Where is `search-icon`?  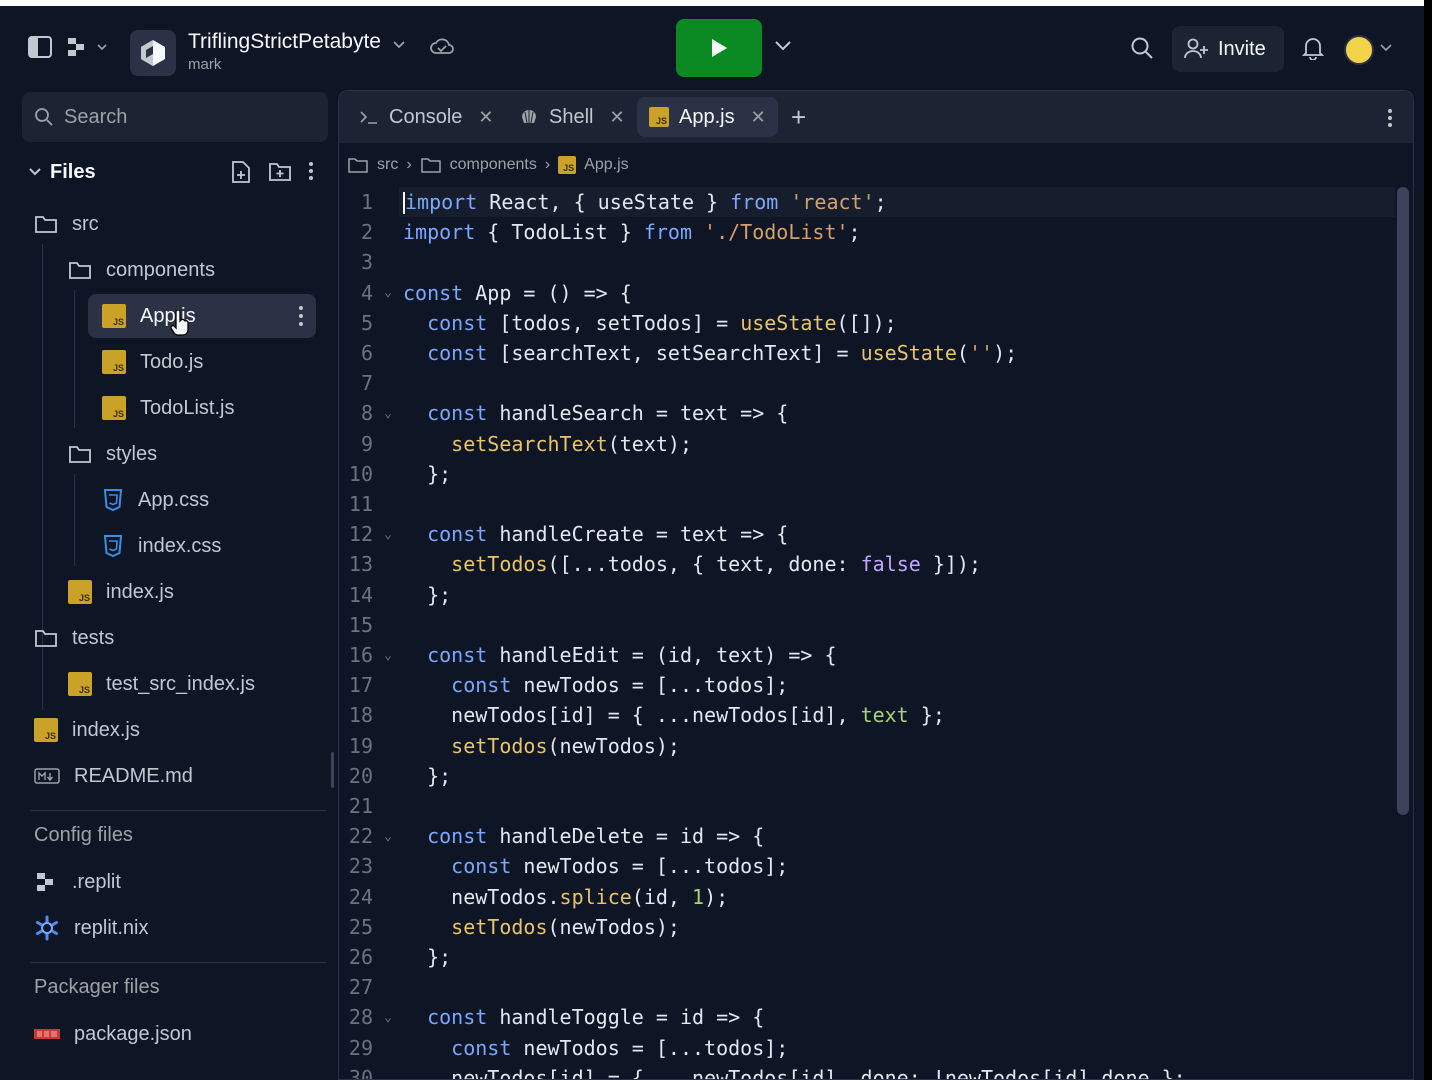 search-icon is located at coordinates (1142, 48).